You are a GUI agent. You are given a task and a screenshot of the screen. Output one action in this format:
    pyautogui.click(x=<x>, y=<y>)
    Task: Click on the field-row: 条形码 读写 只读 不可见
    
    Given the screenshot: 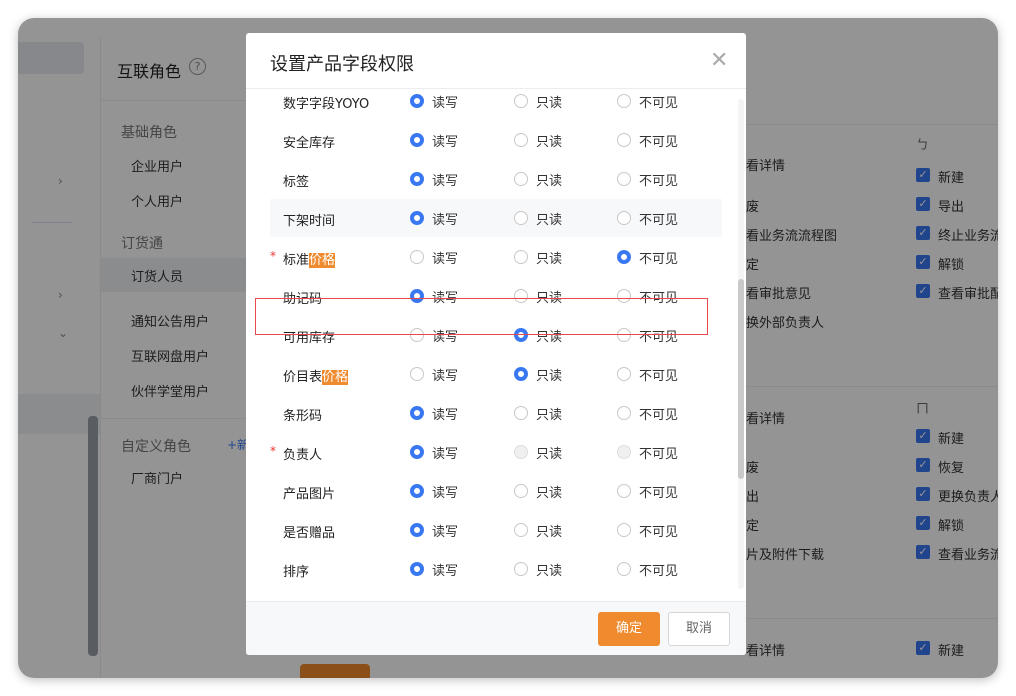 What is the action you would take?
    pyautogui.click(x=496, y=413)
    